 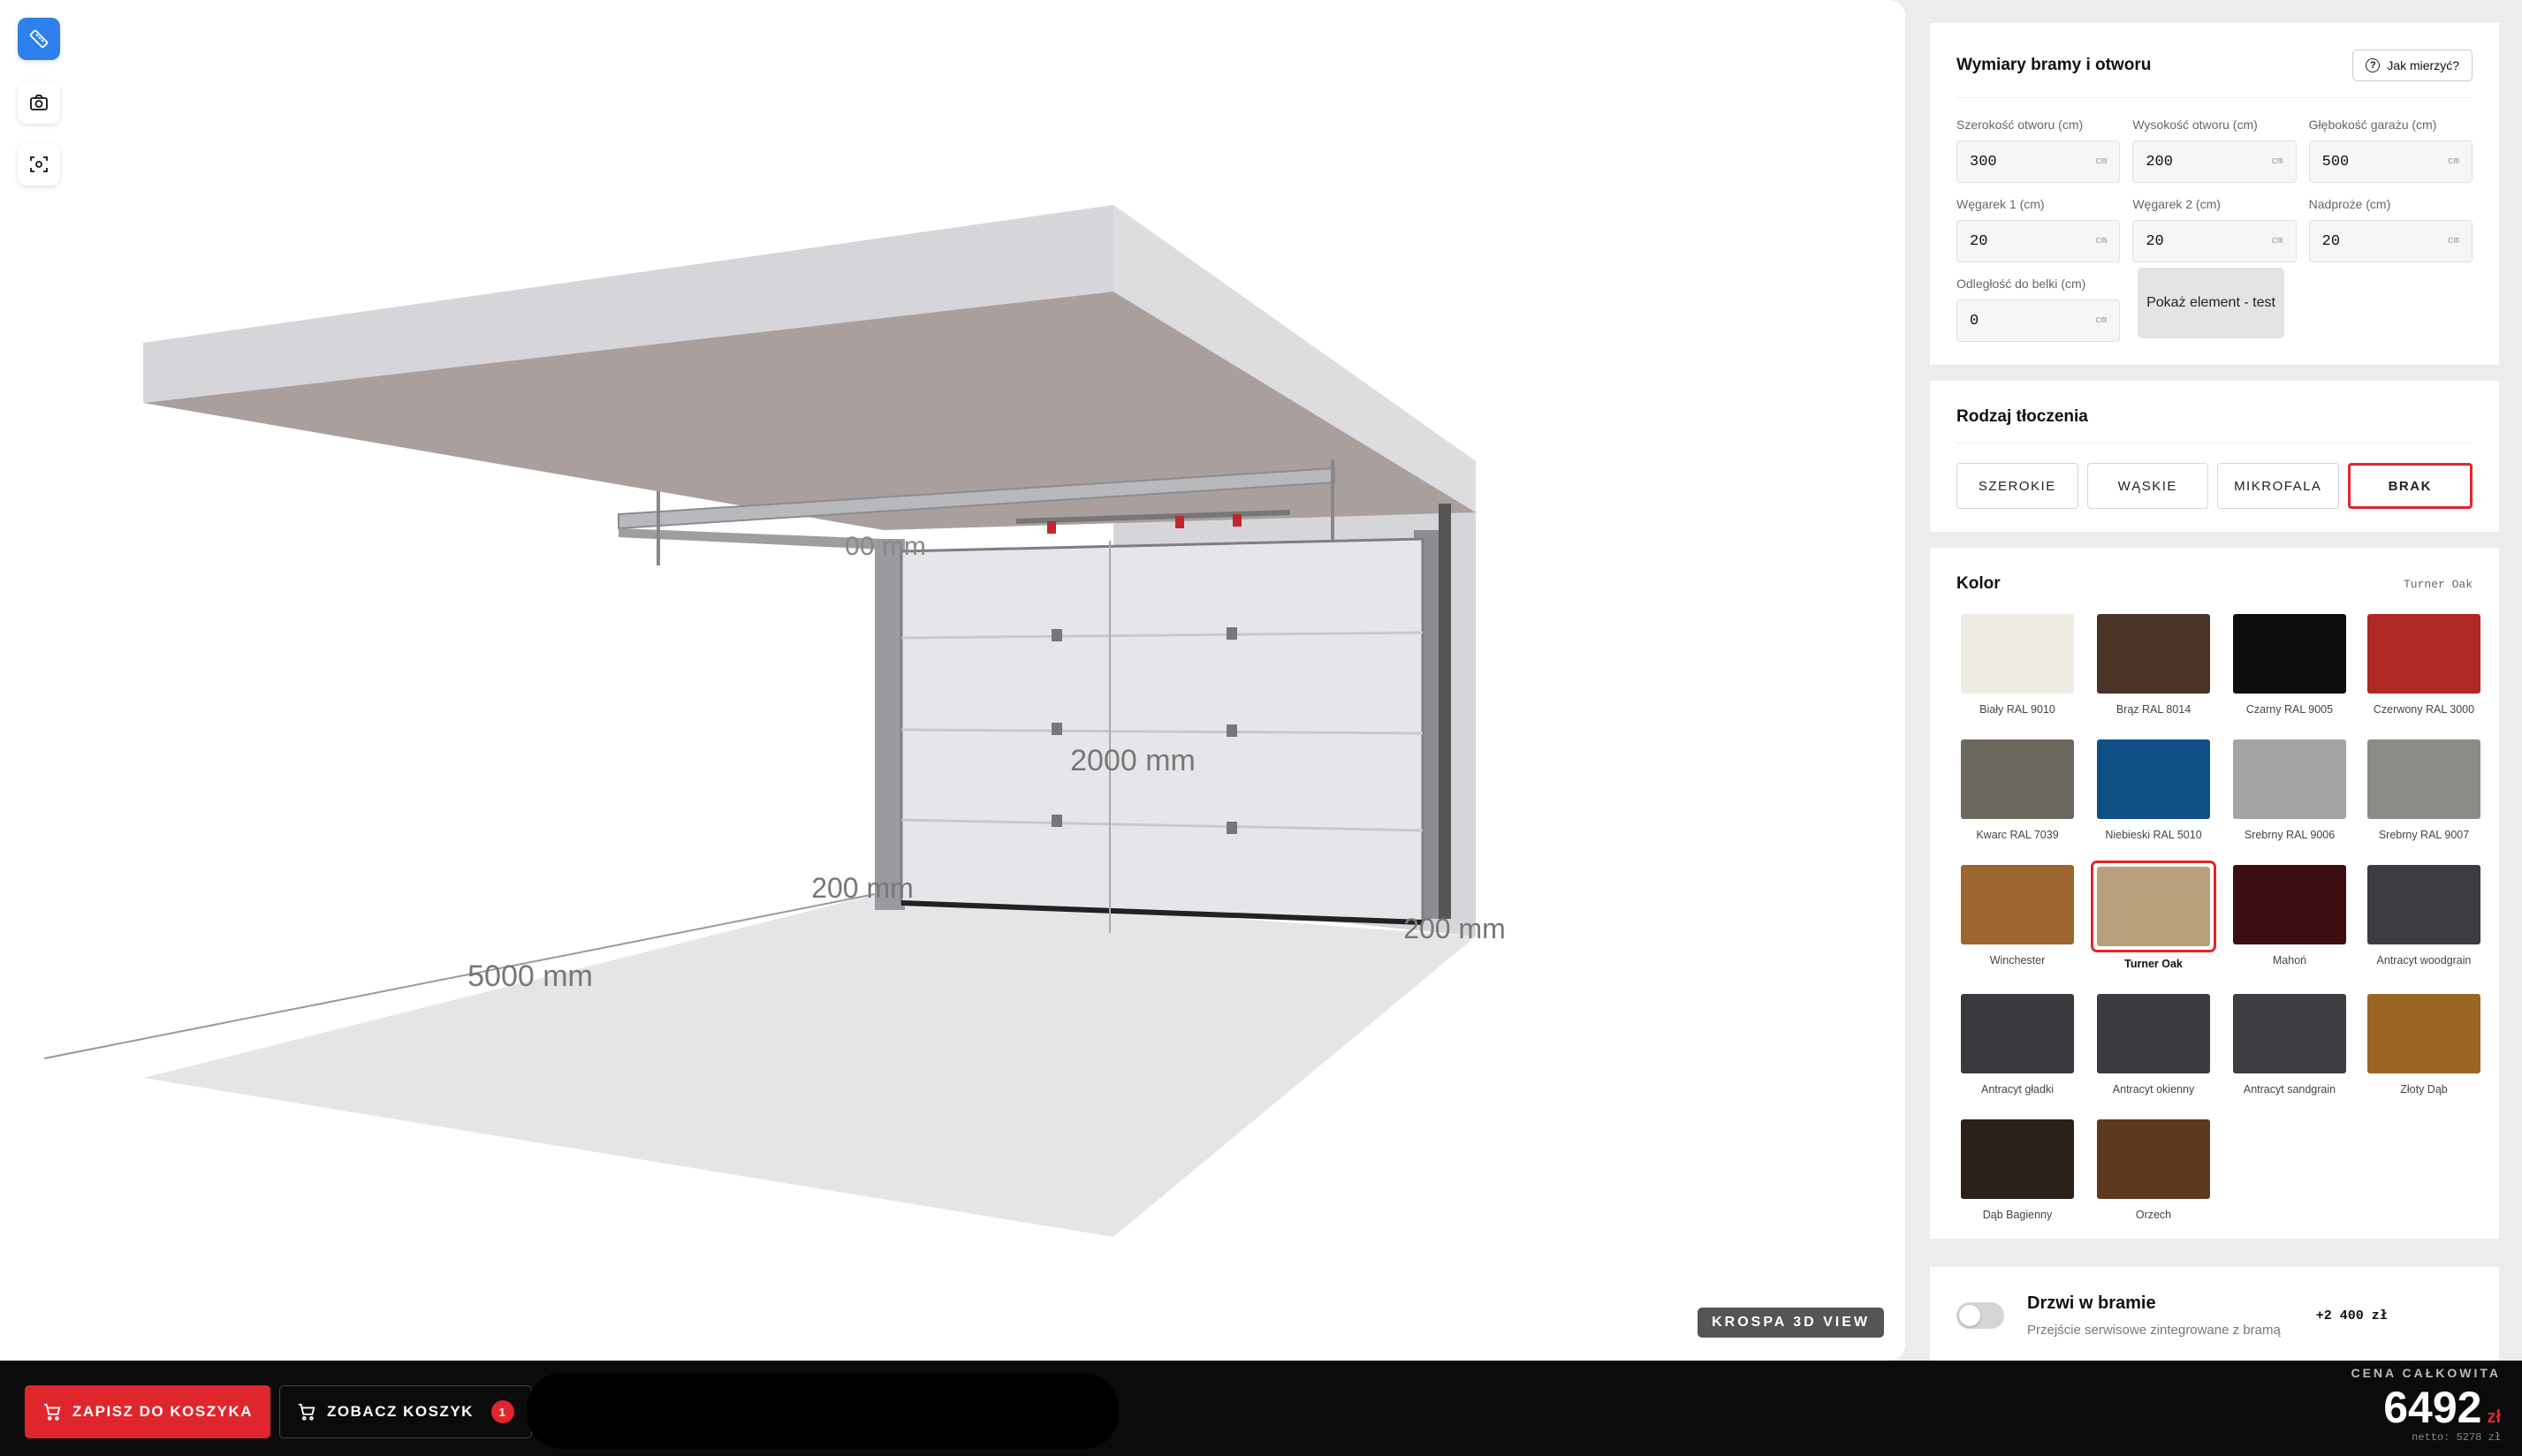 I want to click on color-swatch: Czerwony RAL 3000, so click(x=2424, y=663).